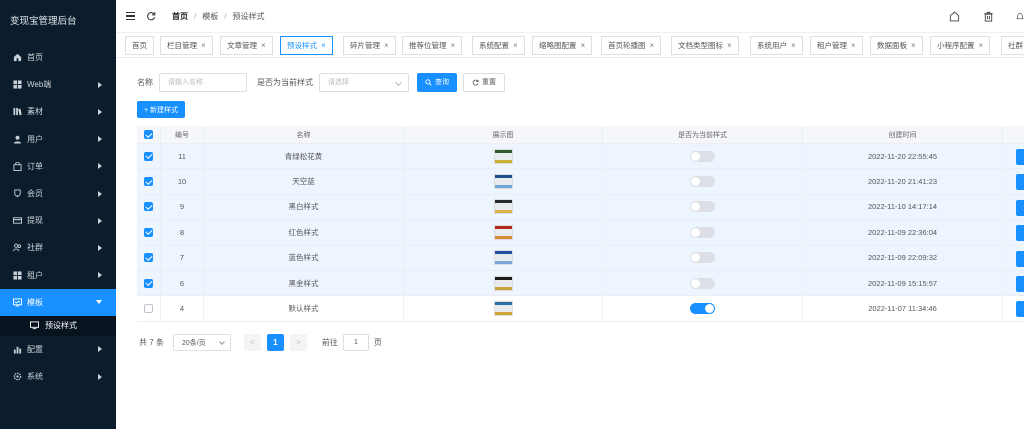  What do you see at coordinates (631, 45) in the screenshot?
I see `tab-home-carousel: 首页轮播图 ×` at bounding box center [631, 45].